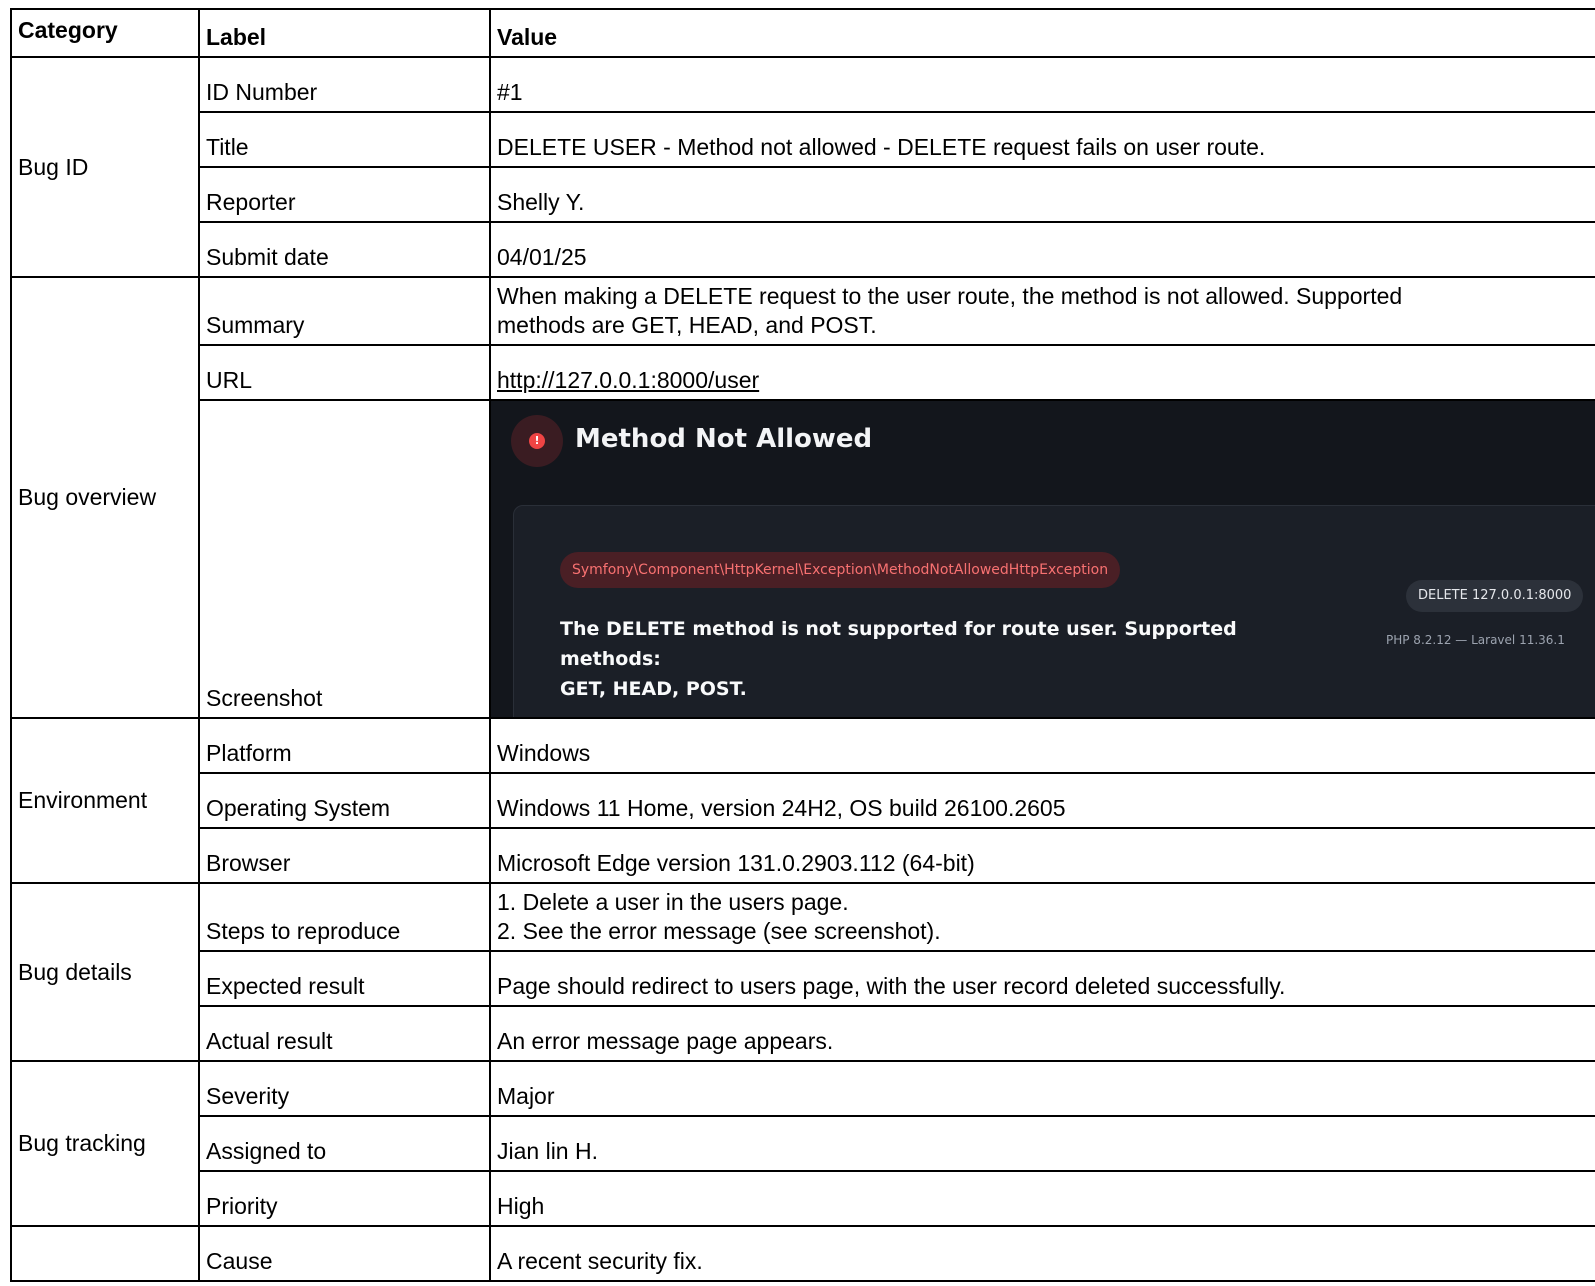 The width and height of the screenshot is (1595, 1286). What do you see at coordinates (105, 1143) in the screenshot?
I see `category-bug-tracking: Bug tracking` at bounding box center [105, 1143].